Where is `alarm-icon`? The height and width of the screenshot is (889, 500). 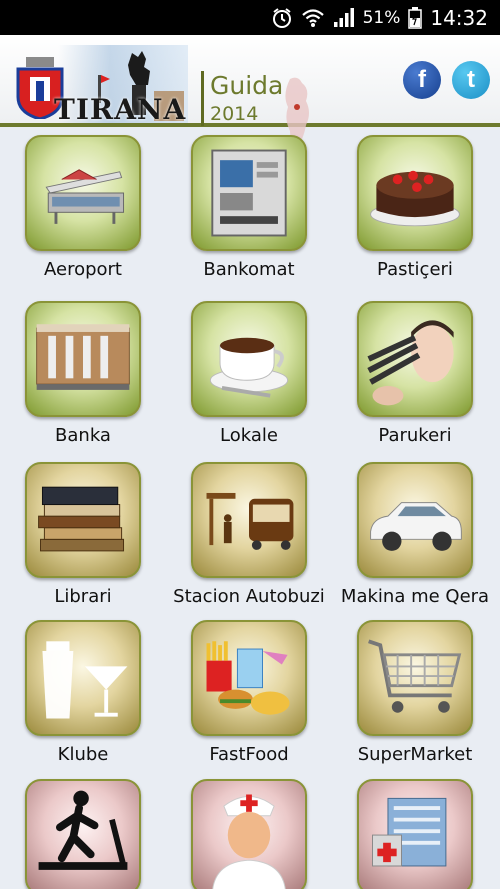
alarm-icon is located at coordinates (281, 17).